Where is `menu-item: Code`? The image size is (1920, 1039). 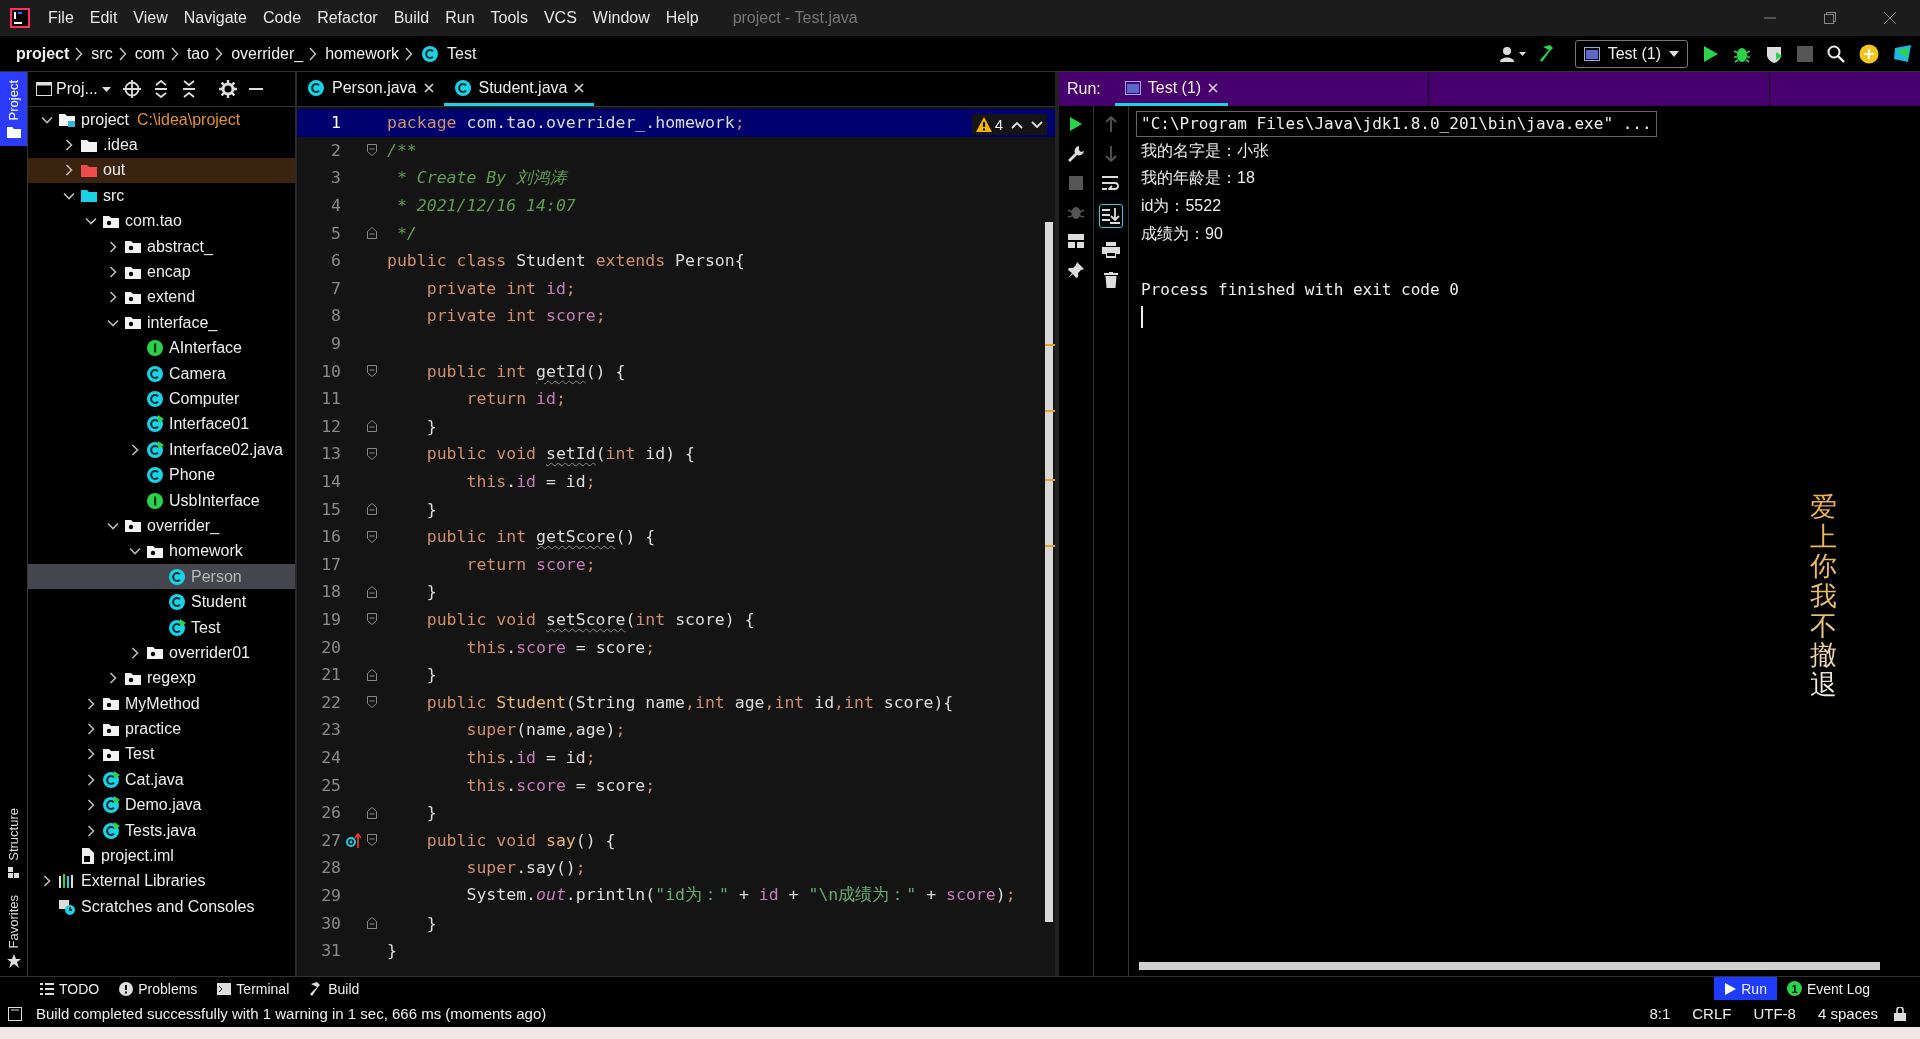
menu-item: Code is located at coordinates (282, 18).